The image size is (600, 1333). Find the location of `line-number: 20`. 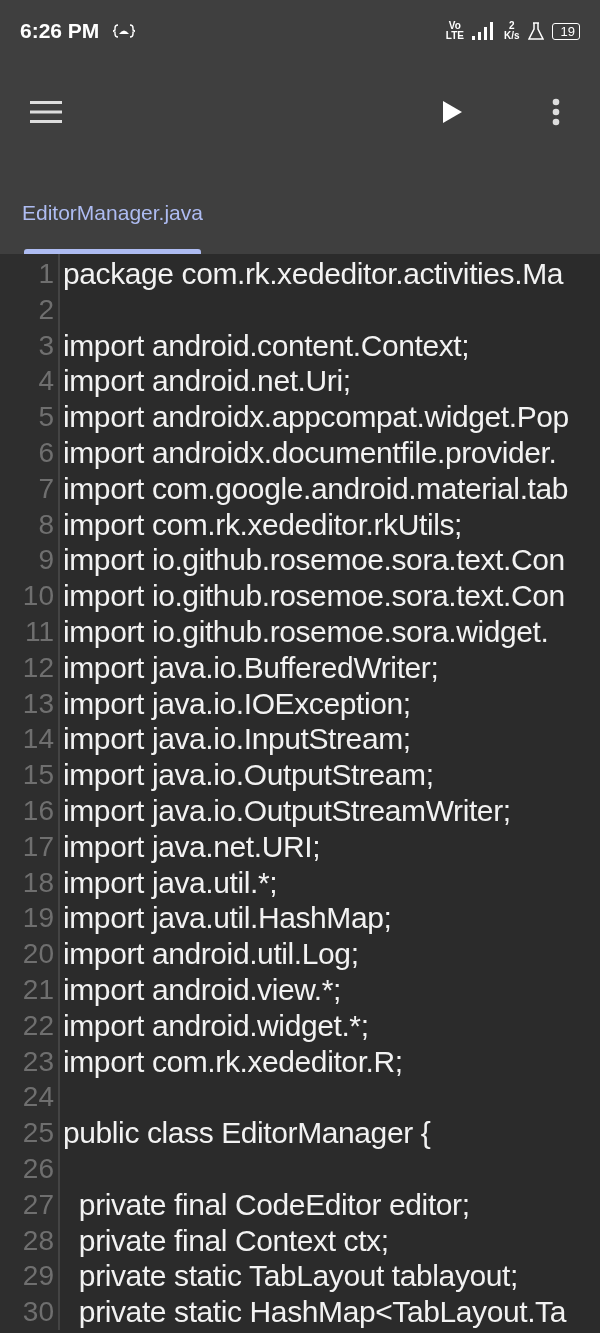

line-number: 20 is located at coordinates (38, 954).